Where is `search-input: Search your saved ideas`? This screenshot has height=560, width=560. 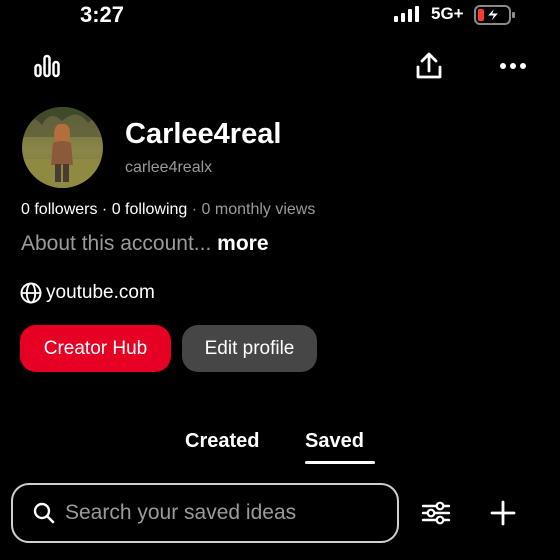
search-input: Search your saved ideas is located at coordinates (205, 513).